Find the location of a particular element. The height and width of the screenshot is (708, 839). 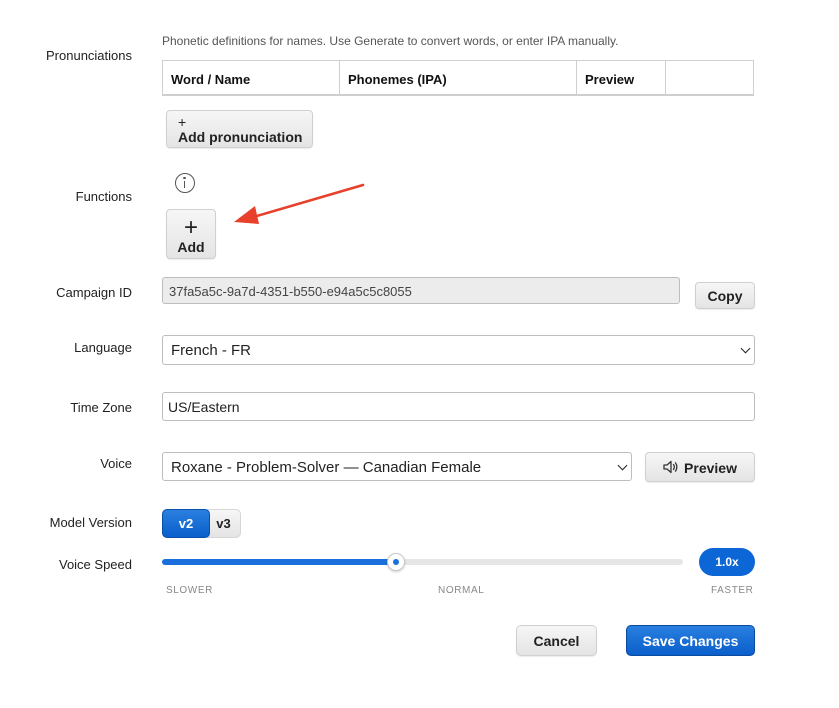

copy-button: Copy is located at coordinates (725, 295).